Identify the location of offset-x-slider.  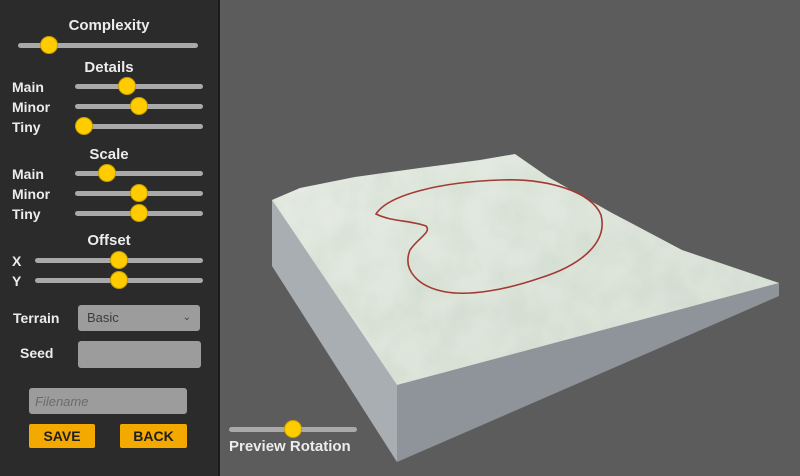
(119, 260).